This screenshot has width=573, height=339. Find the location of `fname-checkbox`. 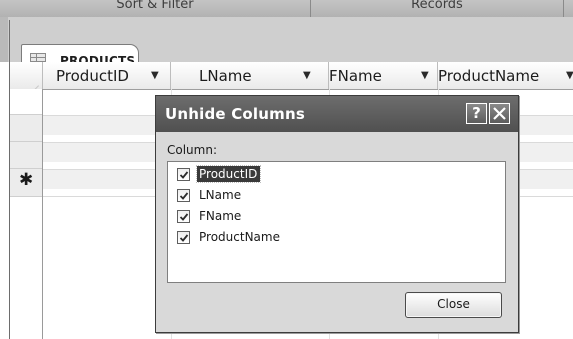

fname-checkbox is located at coordinates (183, 216).